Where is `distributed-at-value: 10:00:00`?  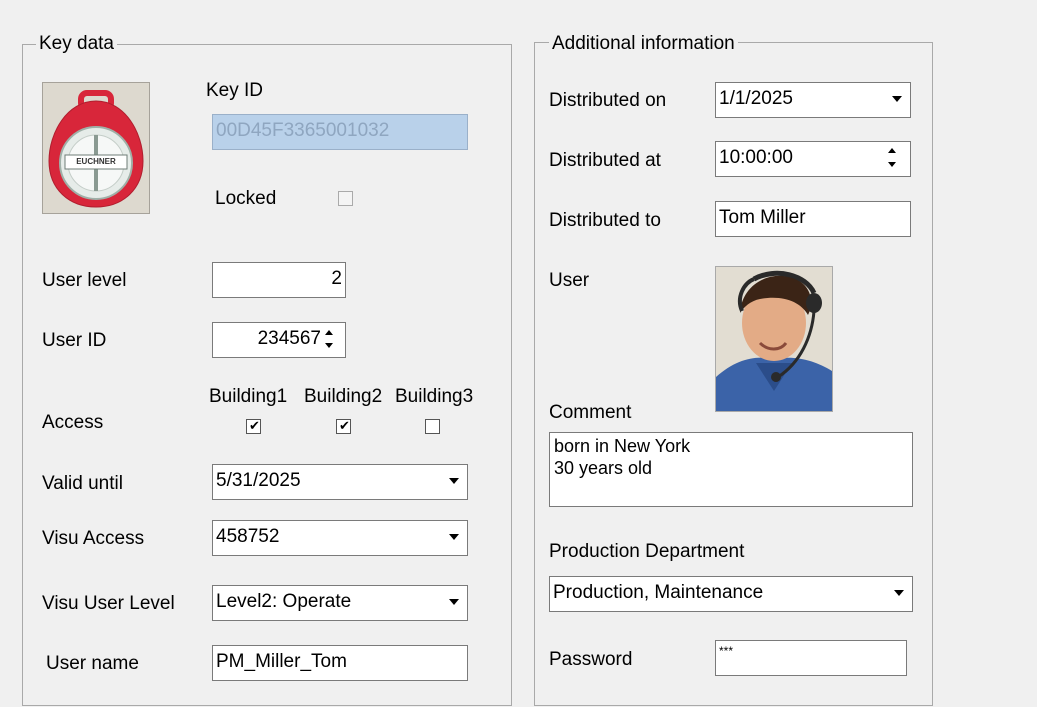
distributed-at-value: 10:00:00 is located at coordinates (756, 157).